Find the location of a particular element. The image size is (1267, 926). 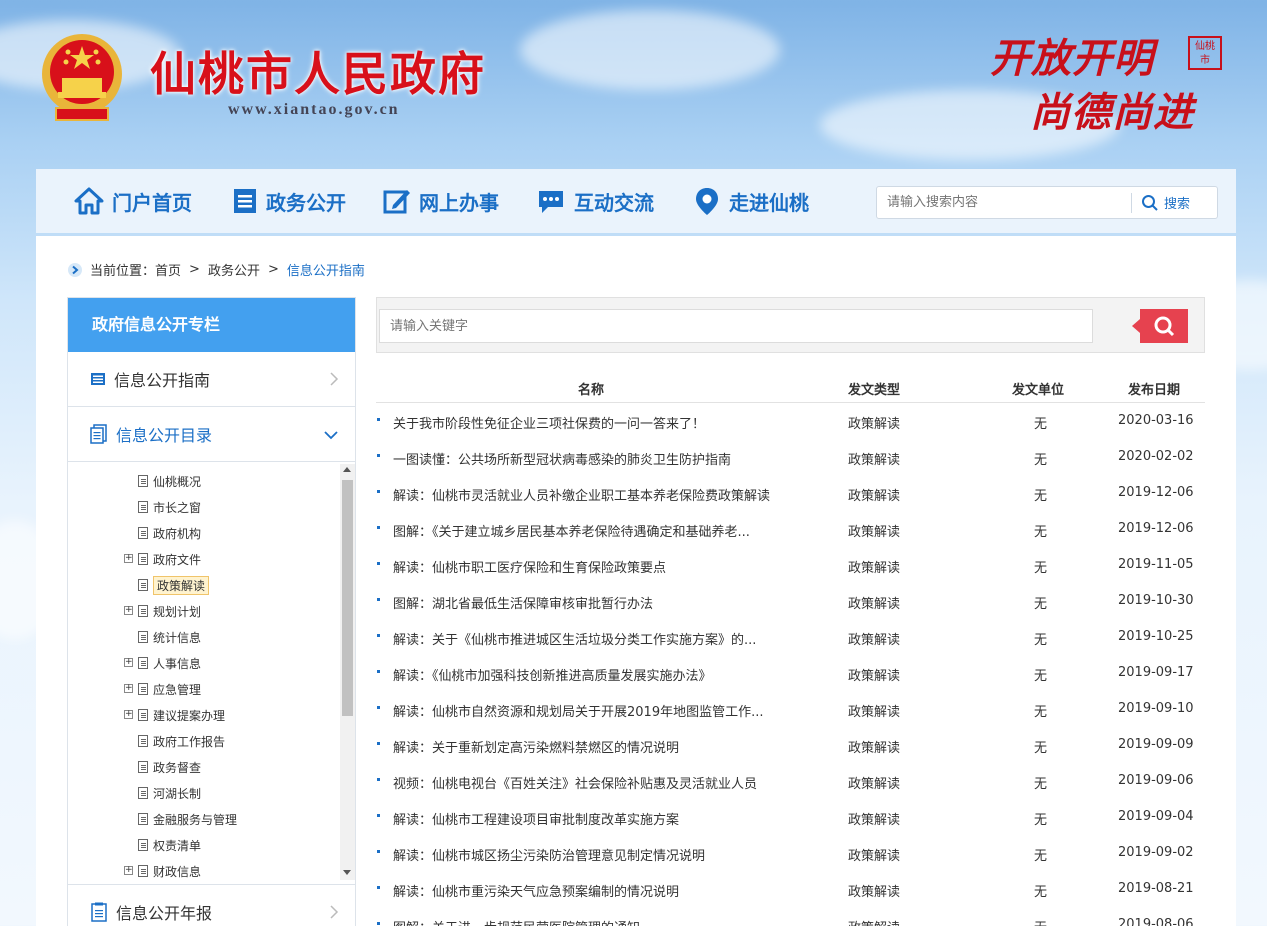

scroll-up-arrow-icon is located at coordinates (347, 469).